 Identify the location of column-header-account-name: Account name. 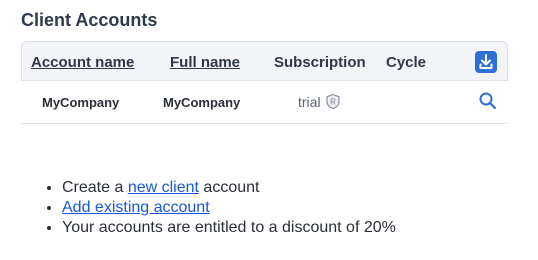
(82, 62).